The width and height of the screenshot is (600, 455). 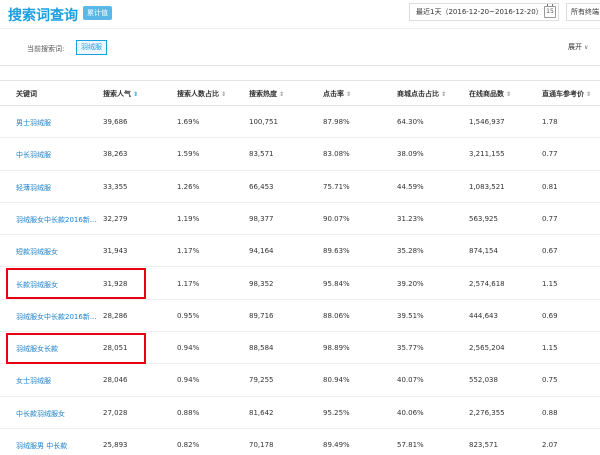 I want to click on cell-ppc-price: 0.67, so click(x=550, y=251).